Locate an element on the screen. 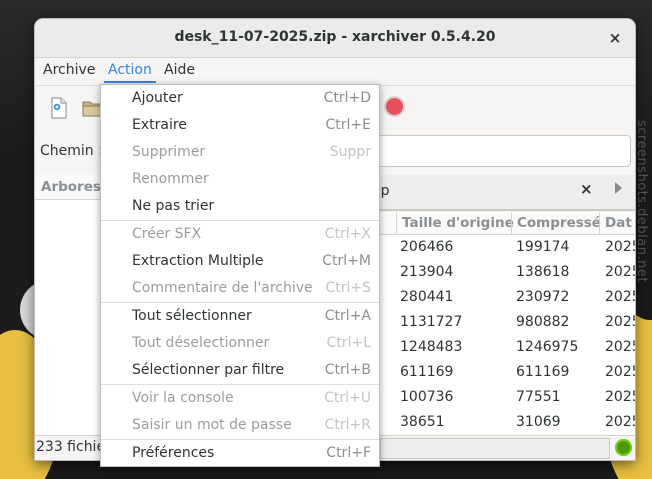 The width and height of the screenshot is (652, 479). menu-item-shortcut: Suppr is located at coordinates (350, 152).